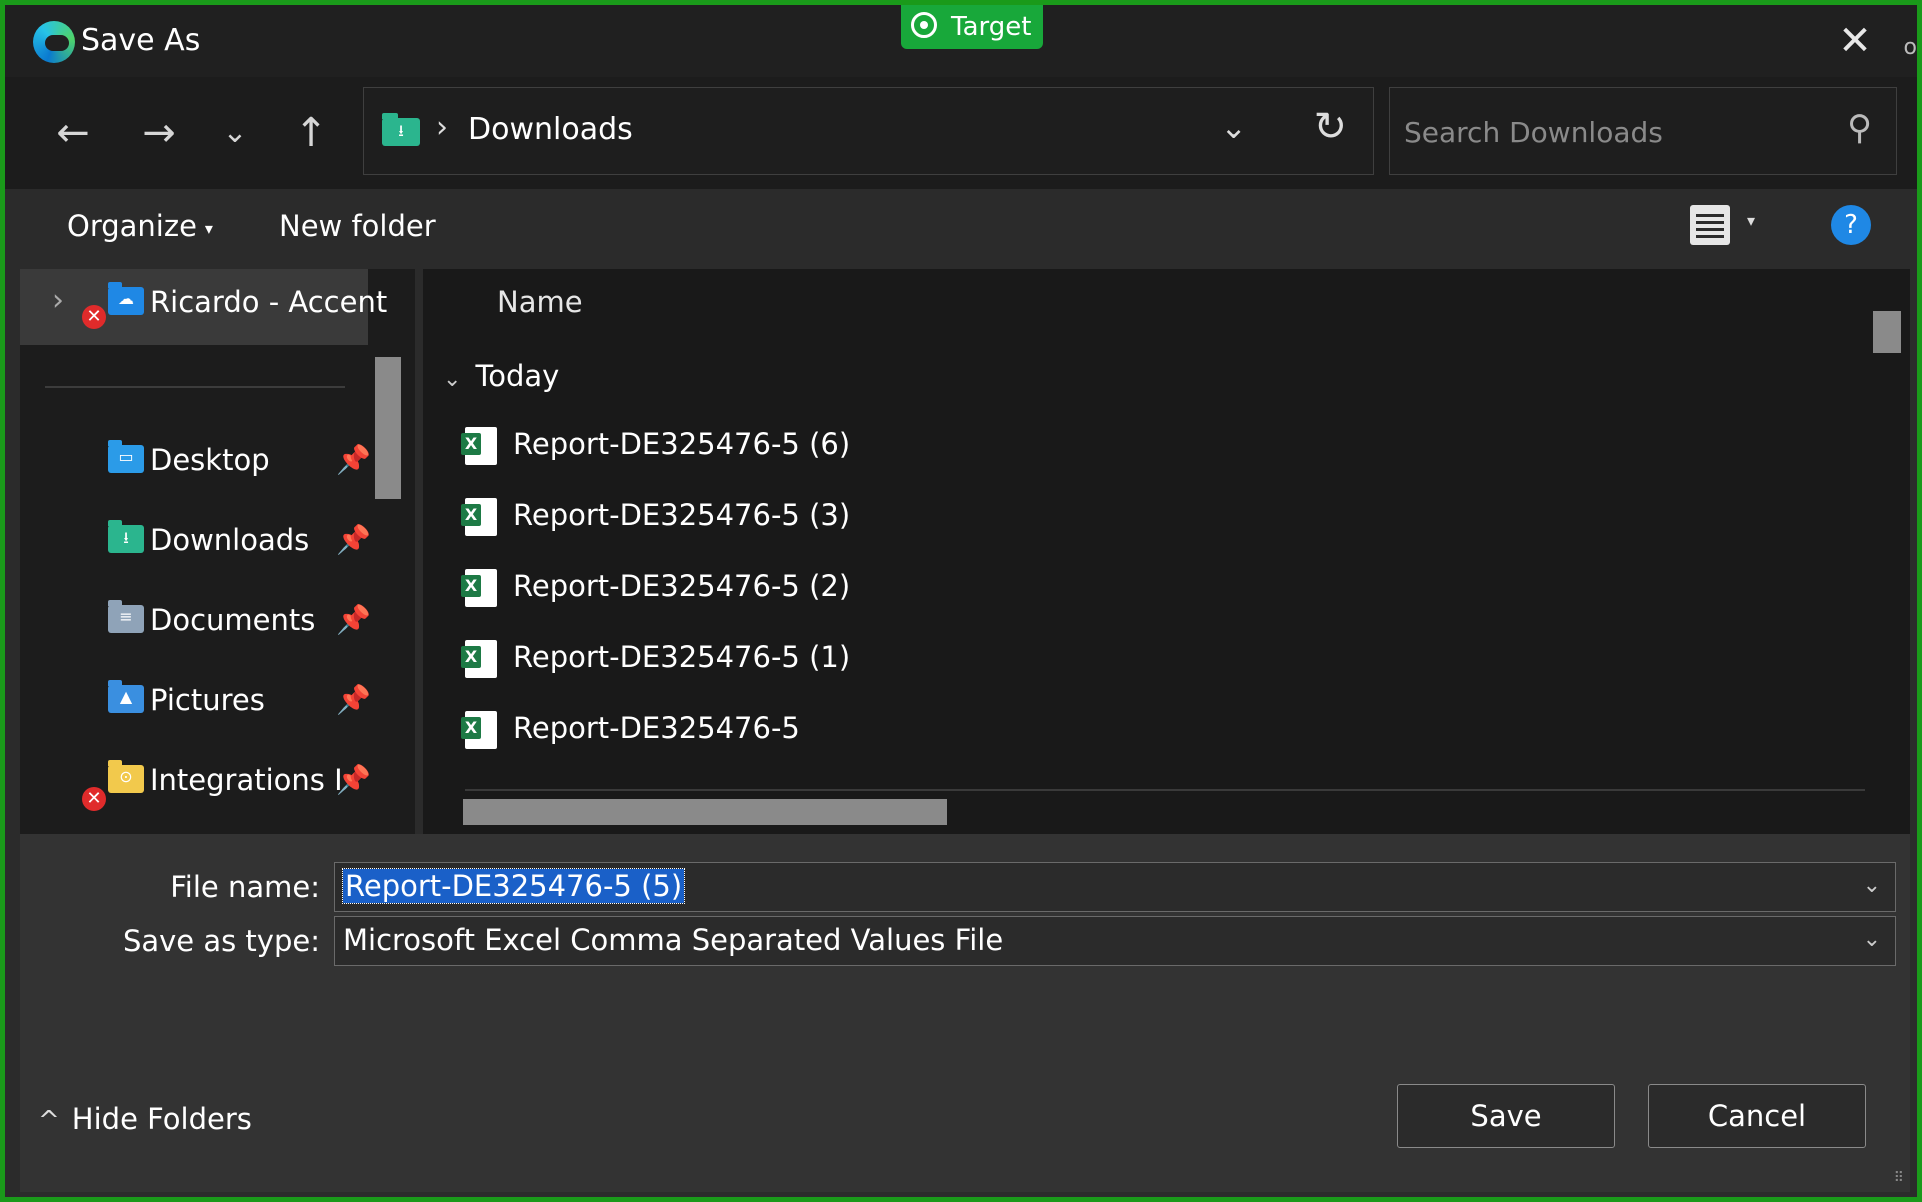 Image resolution: width=1922 pixels, height=1202 pixels. Describe the element at coordinates (682, 586) in the screenshot. I see `file-name: Report-DE325476-5 (2)` at that location.